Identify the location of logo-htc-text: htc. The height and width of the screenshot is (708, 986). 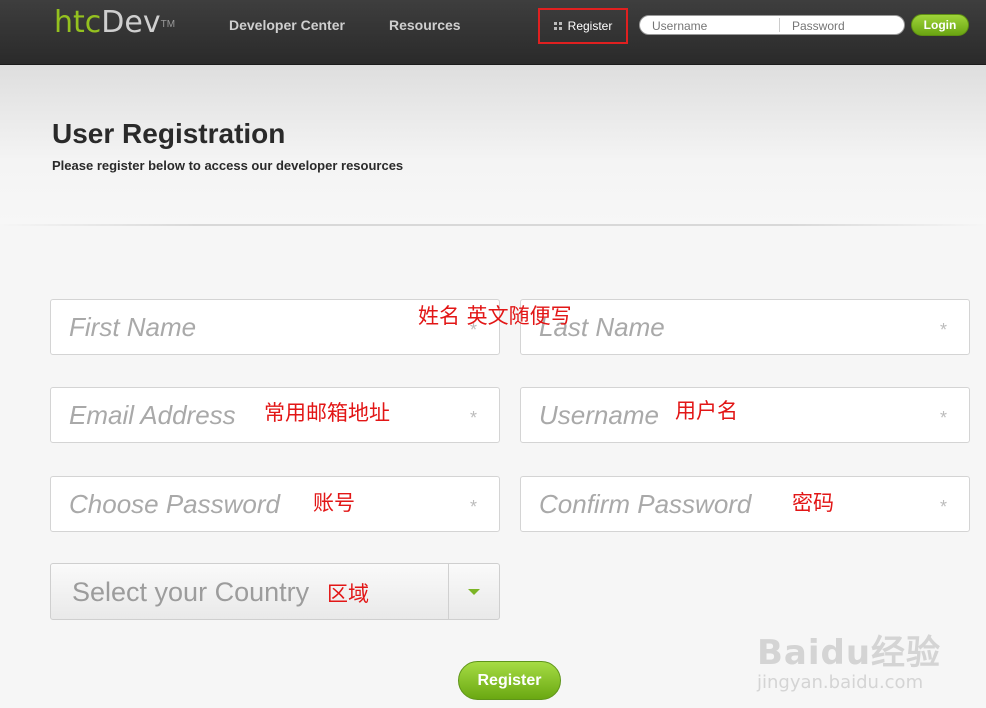
(78, 22).